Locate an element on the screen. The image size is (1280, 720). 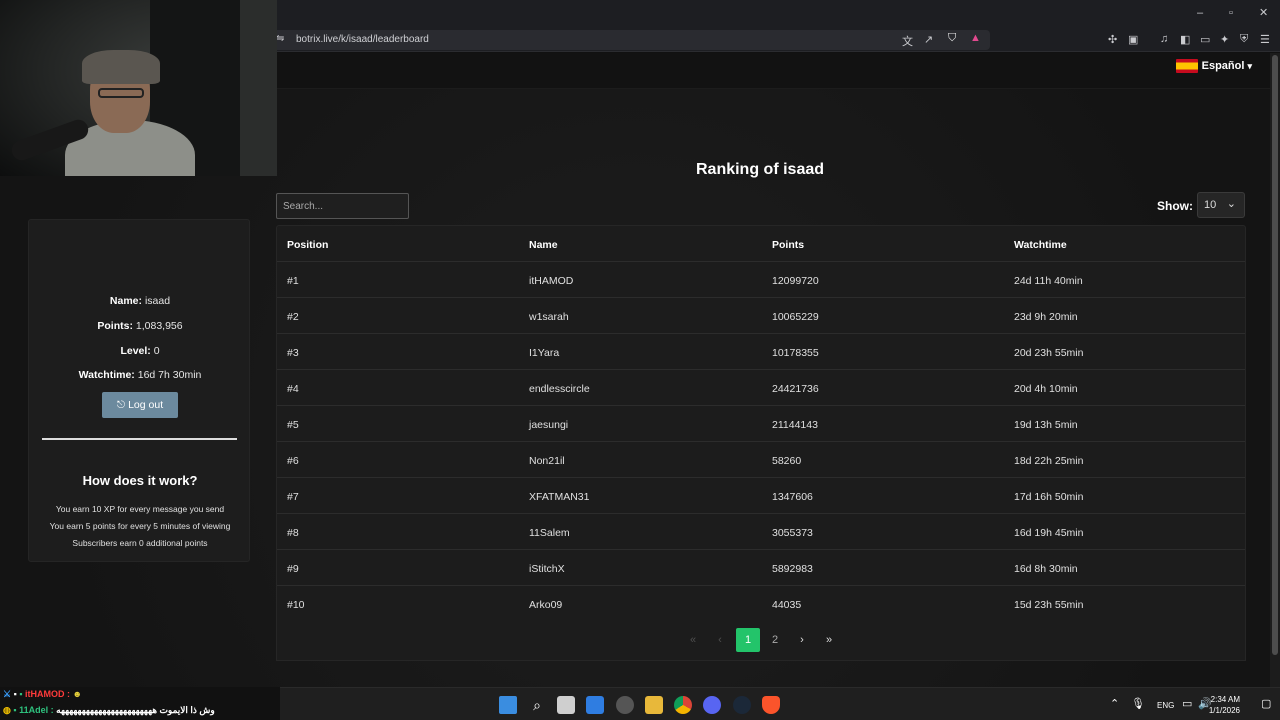
cell-points: 5892983 is located at coordinates (792, 569).